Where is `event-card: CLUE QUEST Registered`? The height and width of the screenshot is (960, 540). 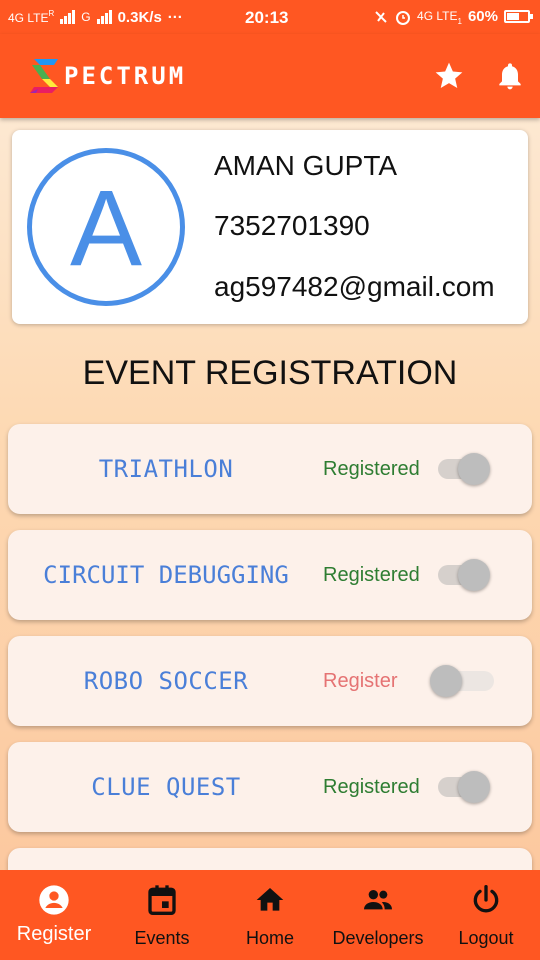
event-card: CLUE QUEST Registered is located at coordinates (270, 787).